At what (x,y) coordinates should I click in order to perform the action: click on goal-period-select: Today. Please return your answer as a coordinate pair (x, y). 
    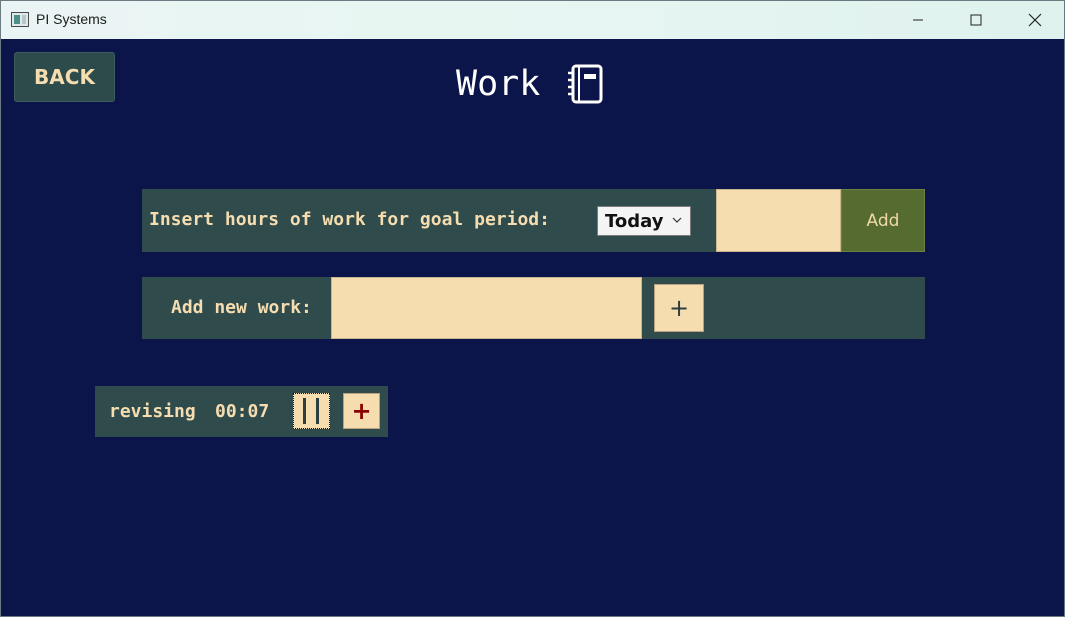
    Looking at the image, I should click on (644, 221).